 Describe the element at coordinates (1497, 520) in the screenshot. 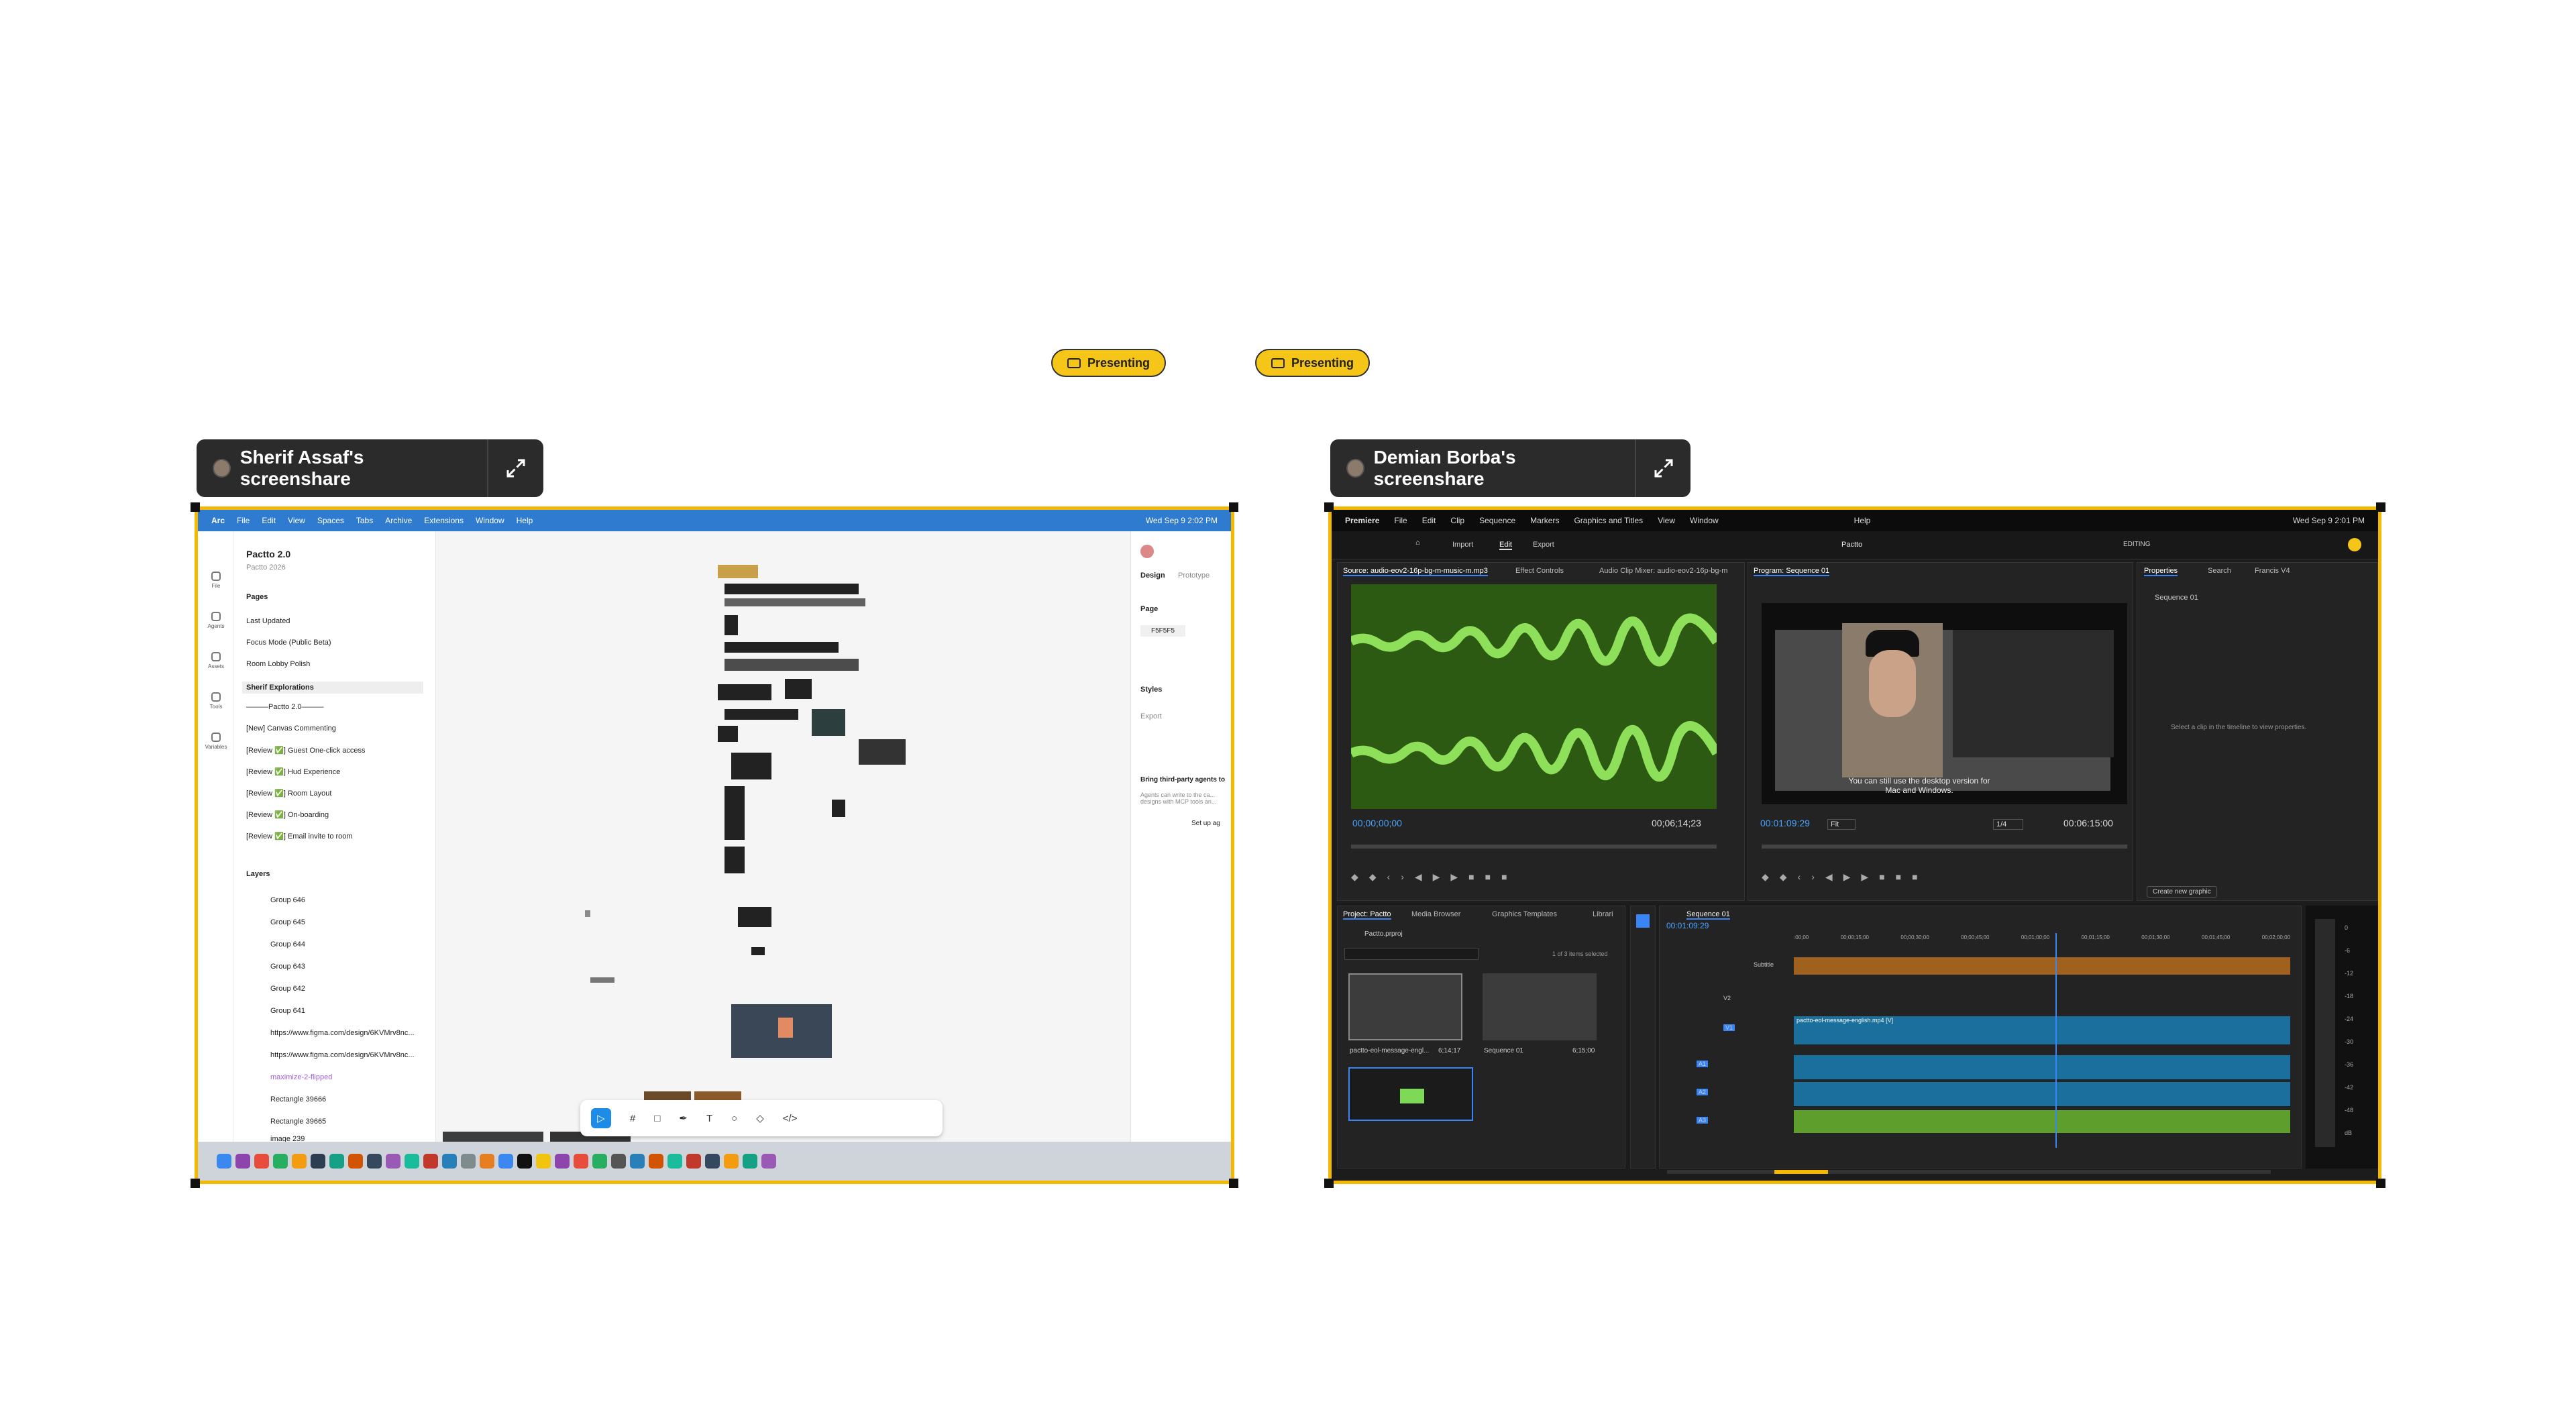

I see `menu-item: Sequence` at that location.